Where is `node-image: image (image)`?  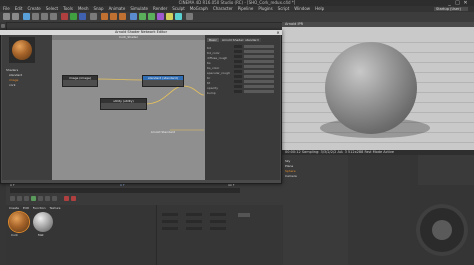
node-image: image (image) is located at coordinates (80, 81).